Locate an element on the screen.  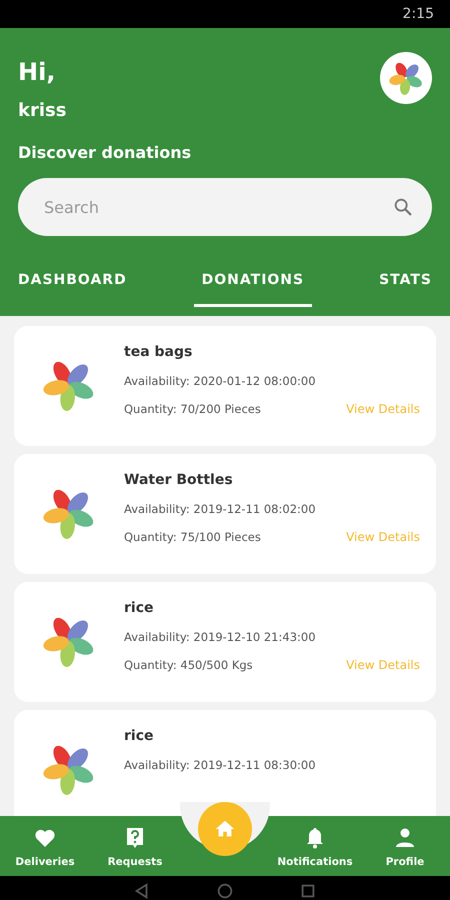
donation-card: rice Availability: 2019-12-10 21:43:00 Quantity: 450/500 Kgs View Details is located at coordinates (225, 642).